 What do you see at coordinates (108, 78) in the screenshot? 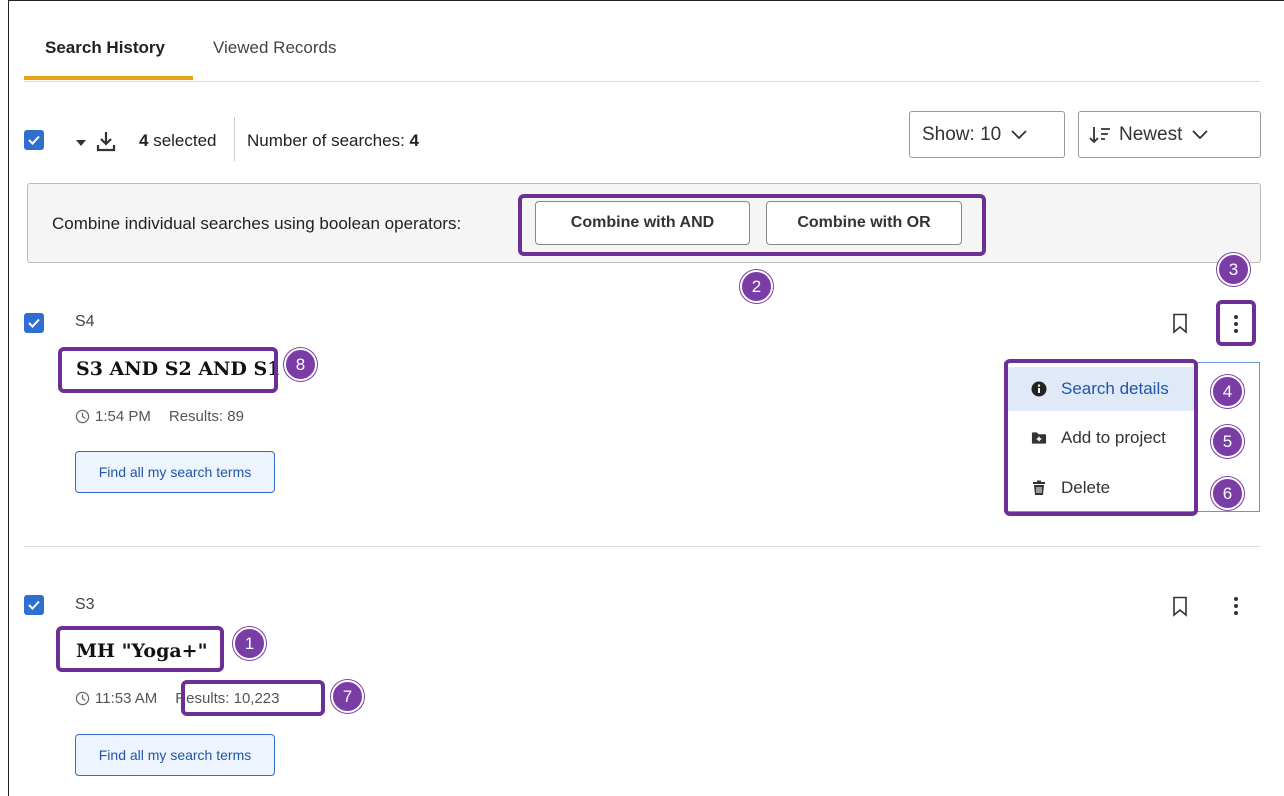
I see `active-tab-indicator` at bounding box center [108, 78].